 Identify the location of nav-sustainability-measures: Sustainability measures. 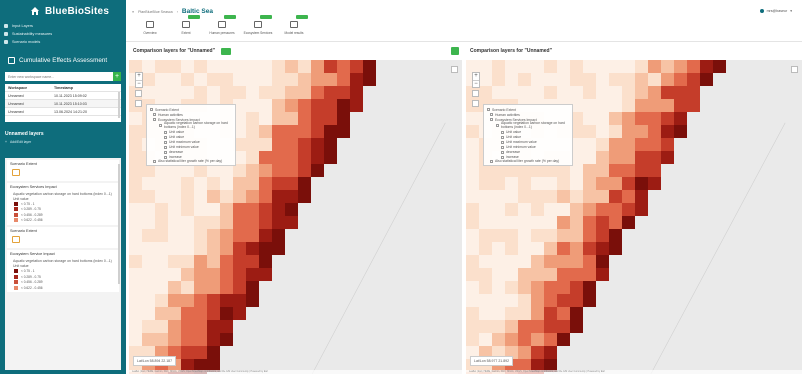
(63, 34).